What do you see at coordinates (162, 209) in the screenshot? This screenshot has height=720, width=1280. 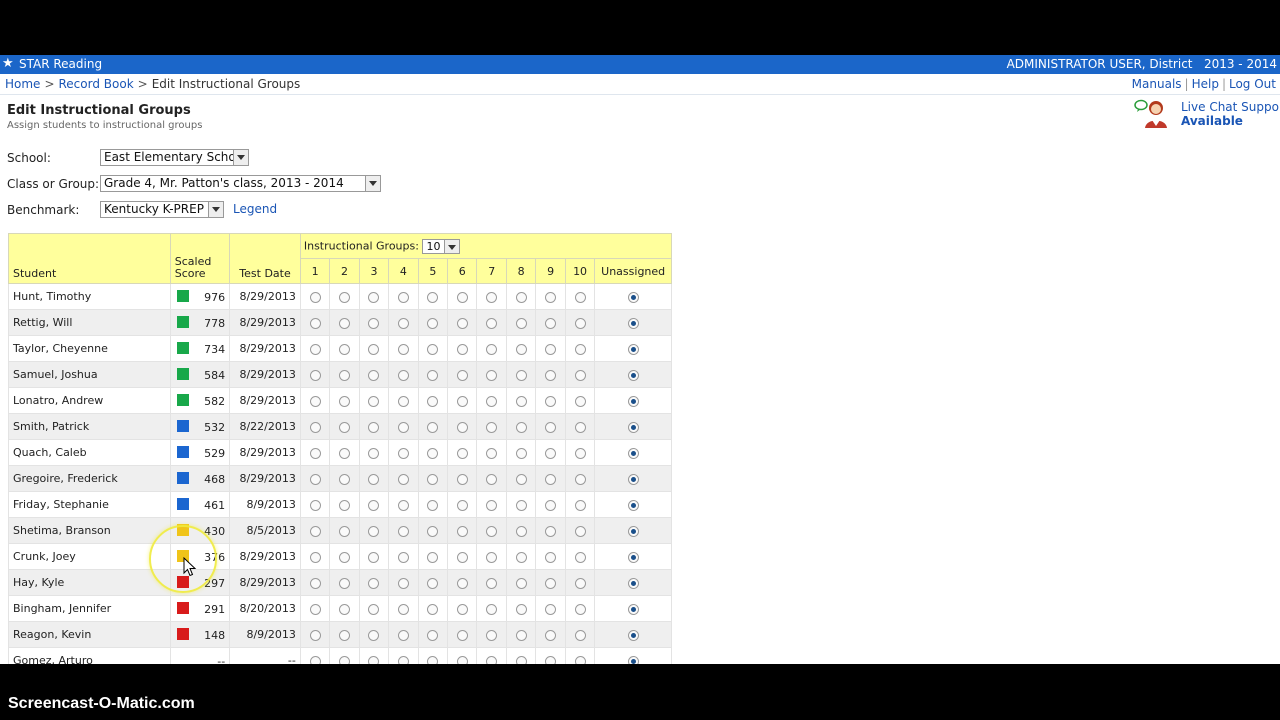 I see `benchmark-select: Kentucky K-PREP` at bounding box center [162, 209].